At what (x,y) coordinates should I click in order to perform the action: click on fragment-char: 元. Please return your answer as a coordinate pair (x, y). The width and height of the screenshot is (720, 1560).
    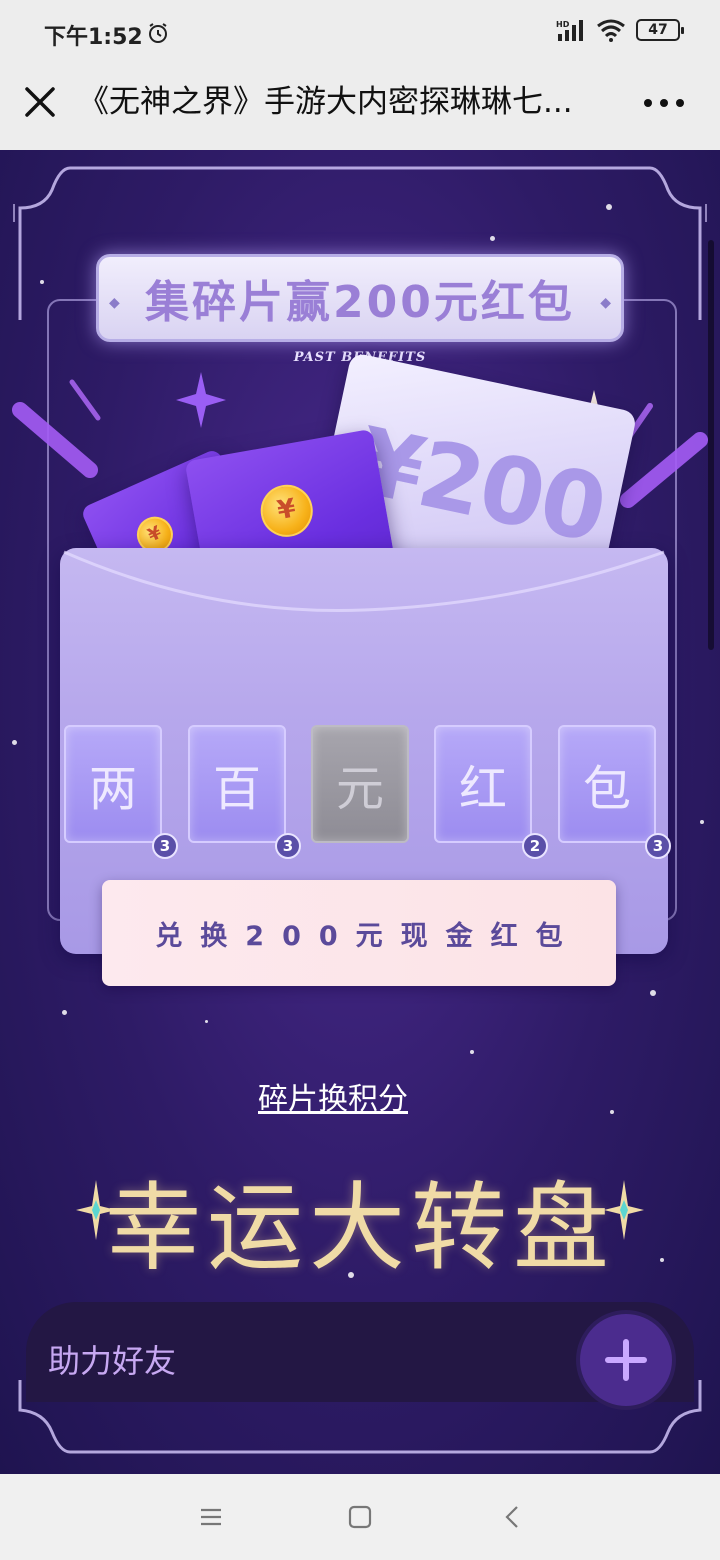
    Looking at the image, I should click on (359, 789).